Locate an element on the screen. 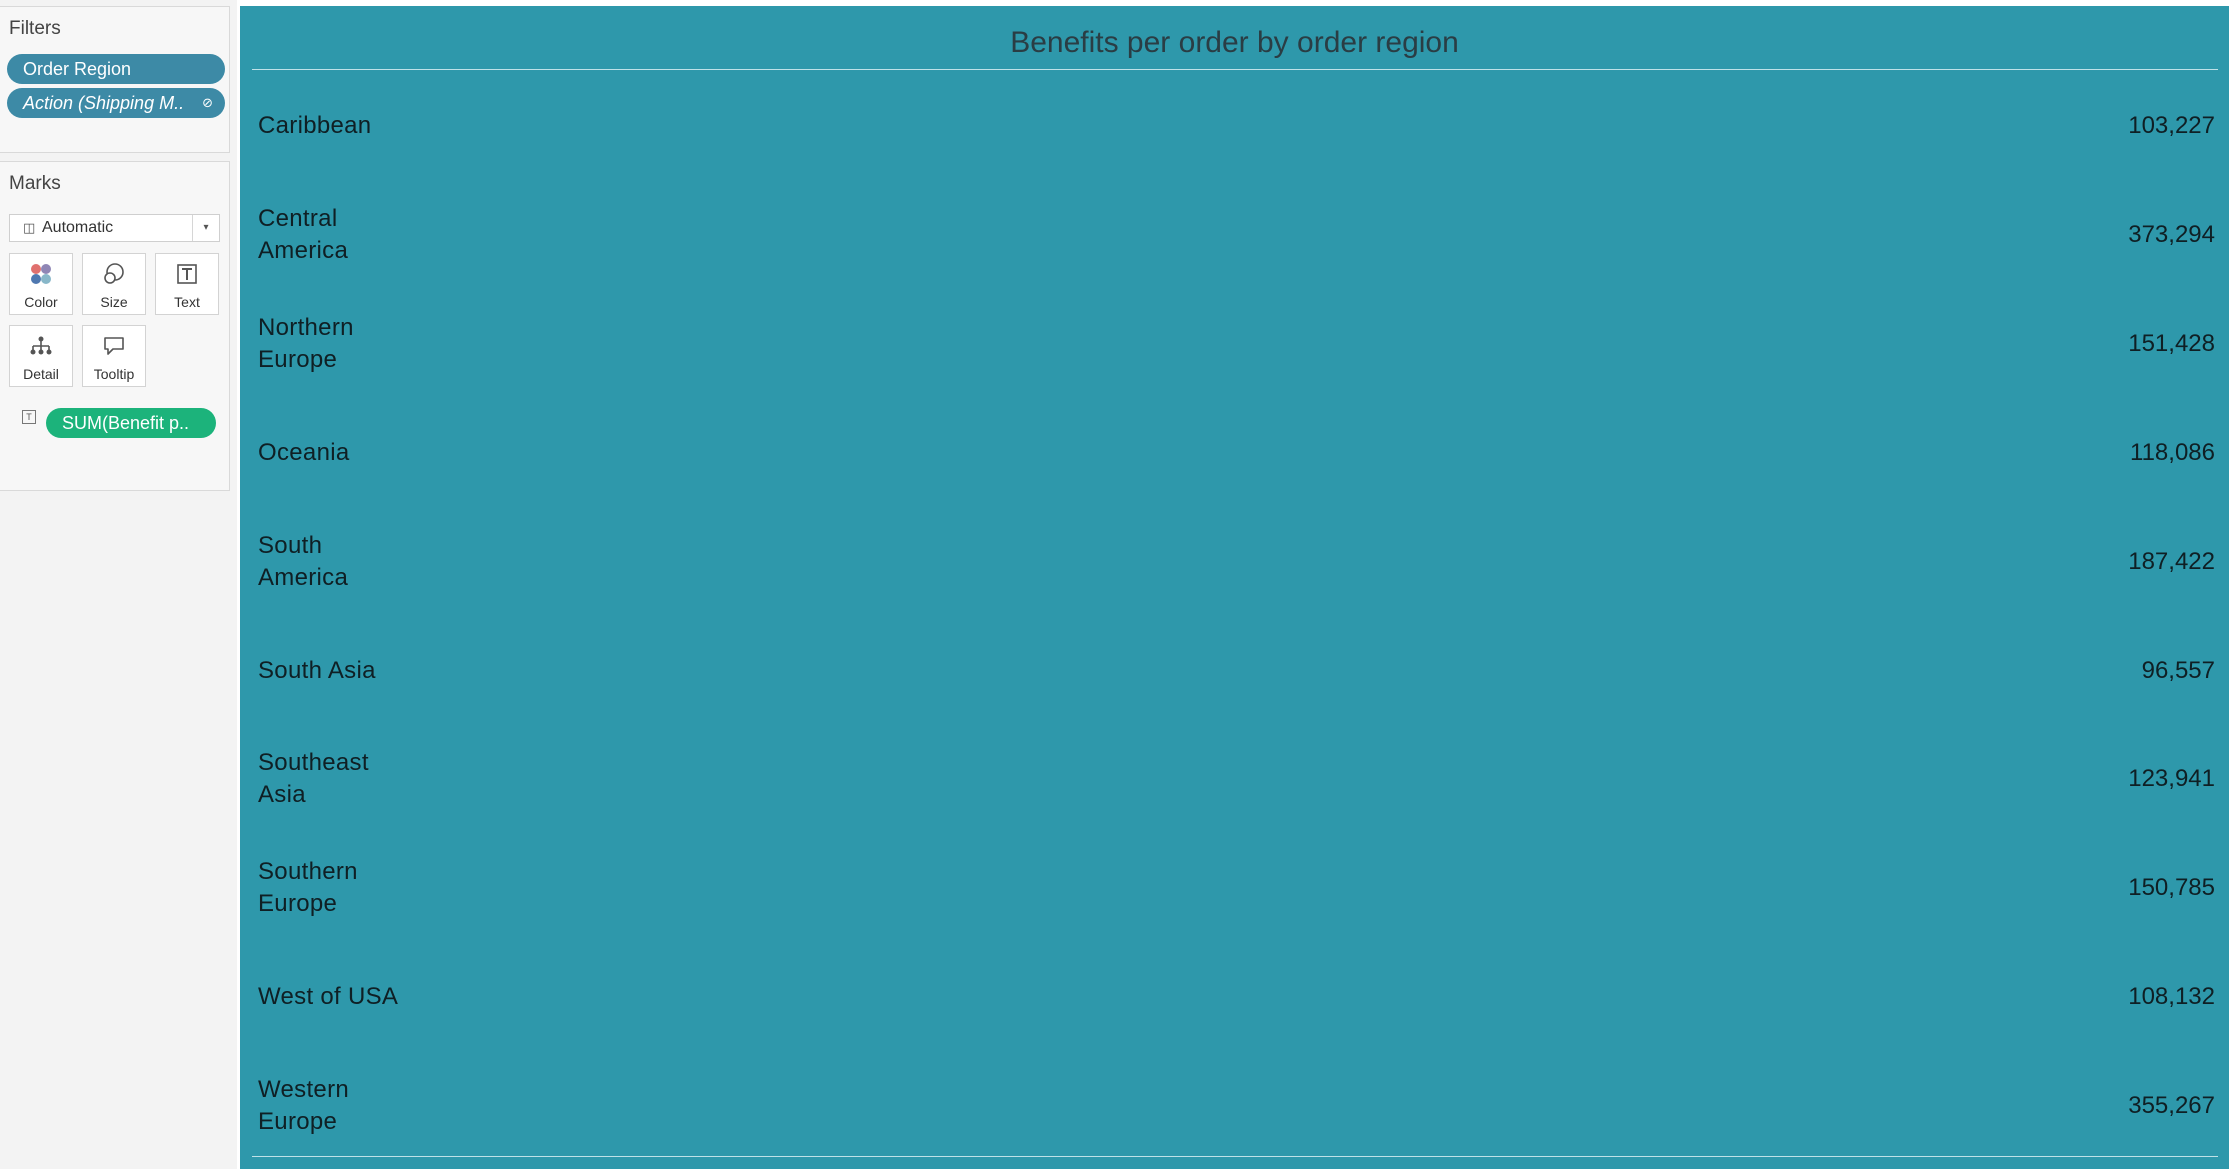 Image resolution: width=2235 pixels, height=1169 pixels. text-icon is located at coordinates (187, 274).